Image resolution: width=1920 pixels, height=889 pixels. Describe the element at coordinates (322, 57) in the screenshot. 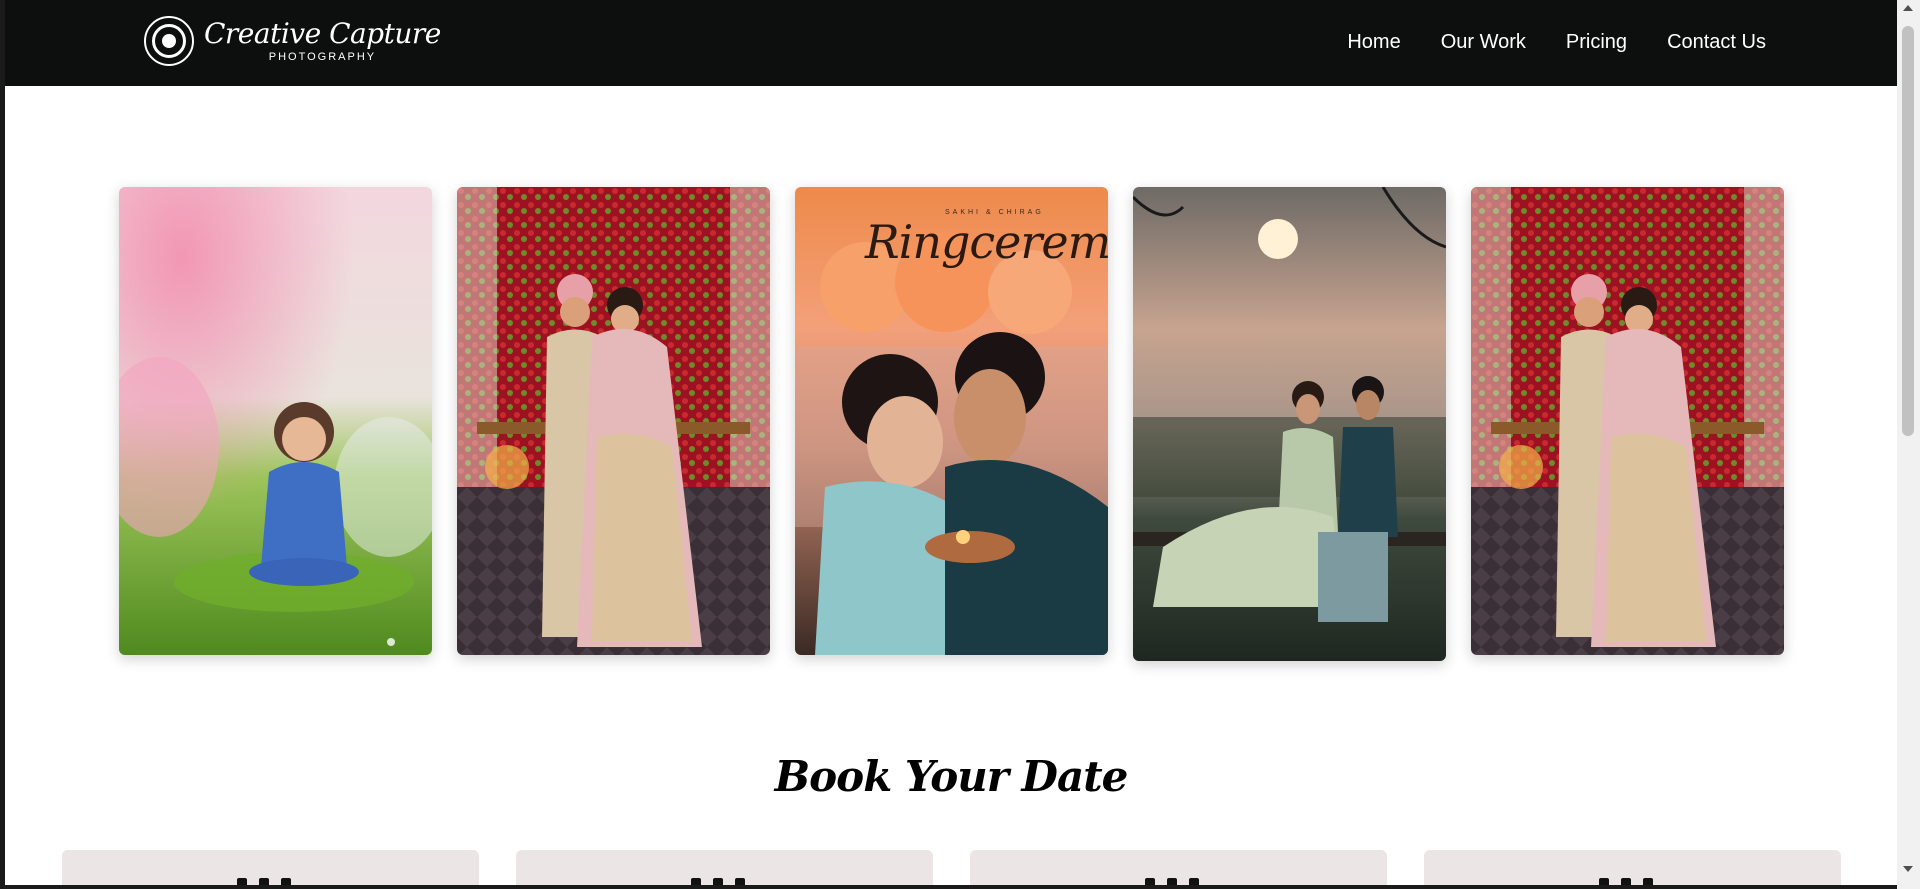

I see `logo-subtitle: PHOTOGRAPHY` at that location.